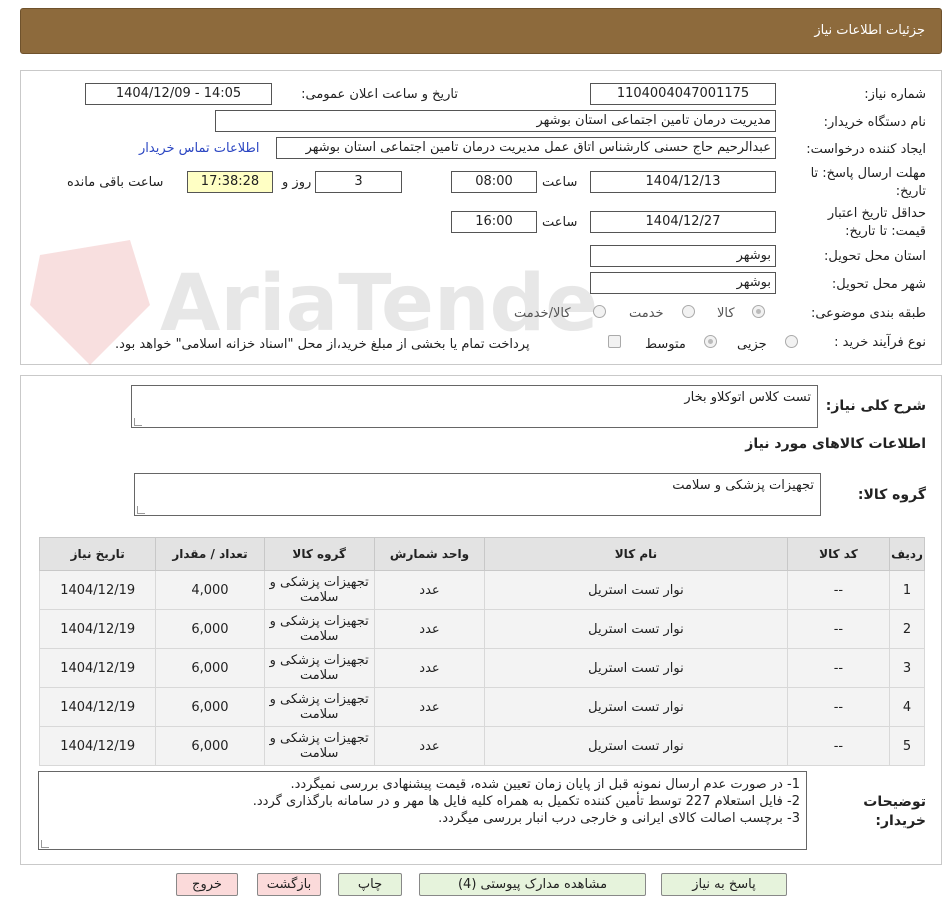 Image resolution: width=944 pixels, height=918 pixels. What do you see at coordinates (199, 148) in the screenshot?
I see `buyer-contact-link: اطلاعات تماس خریدار` at bounding box center [199, 148].